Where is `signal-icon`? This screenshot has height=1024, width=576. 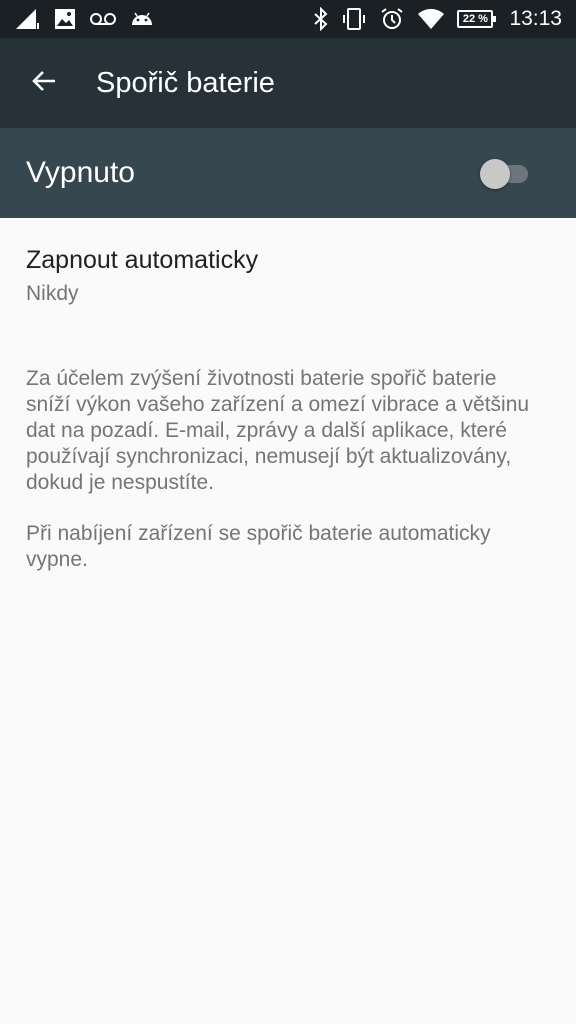 signal-icon is located at coordinates (27, 19).